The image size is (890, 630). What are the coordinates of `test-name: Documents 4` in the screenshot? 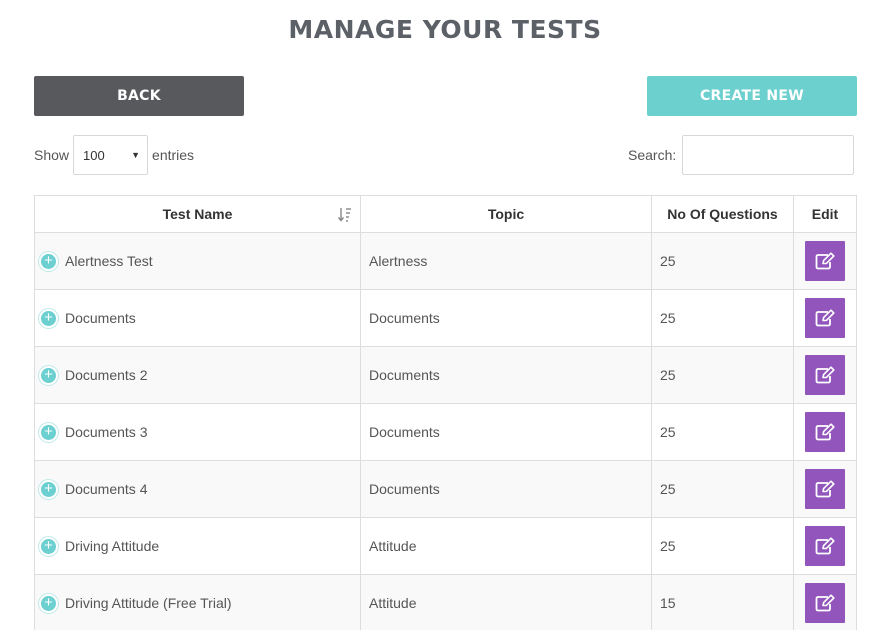 It's located at (106, 489).